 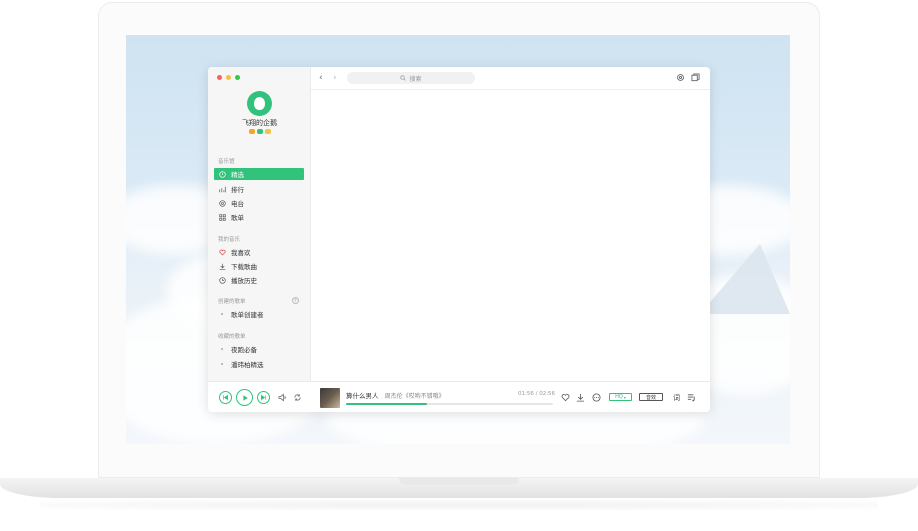 I want to click on section-title-library: 音乐馆, so click(x=226, y=162).